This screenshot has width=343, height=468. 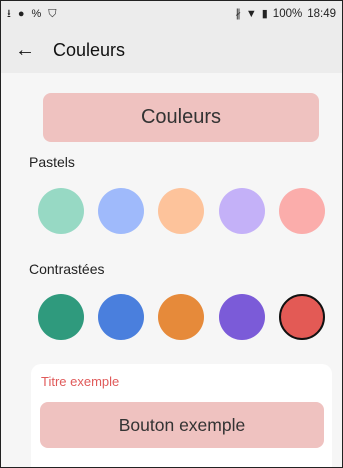 I want to click on contrasted-label: Contrastées, so click(x=67, y=269).